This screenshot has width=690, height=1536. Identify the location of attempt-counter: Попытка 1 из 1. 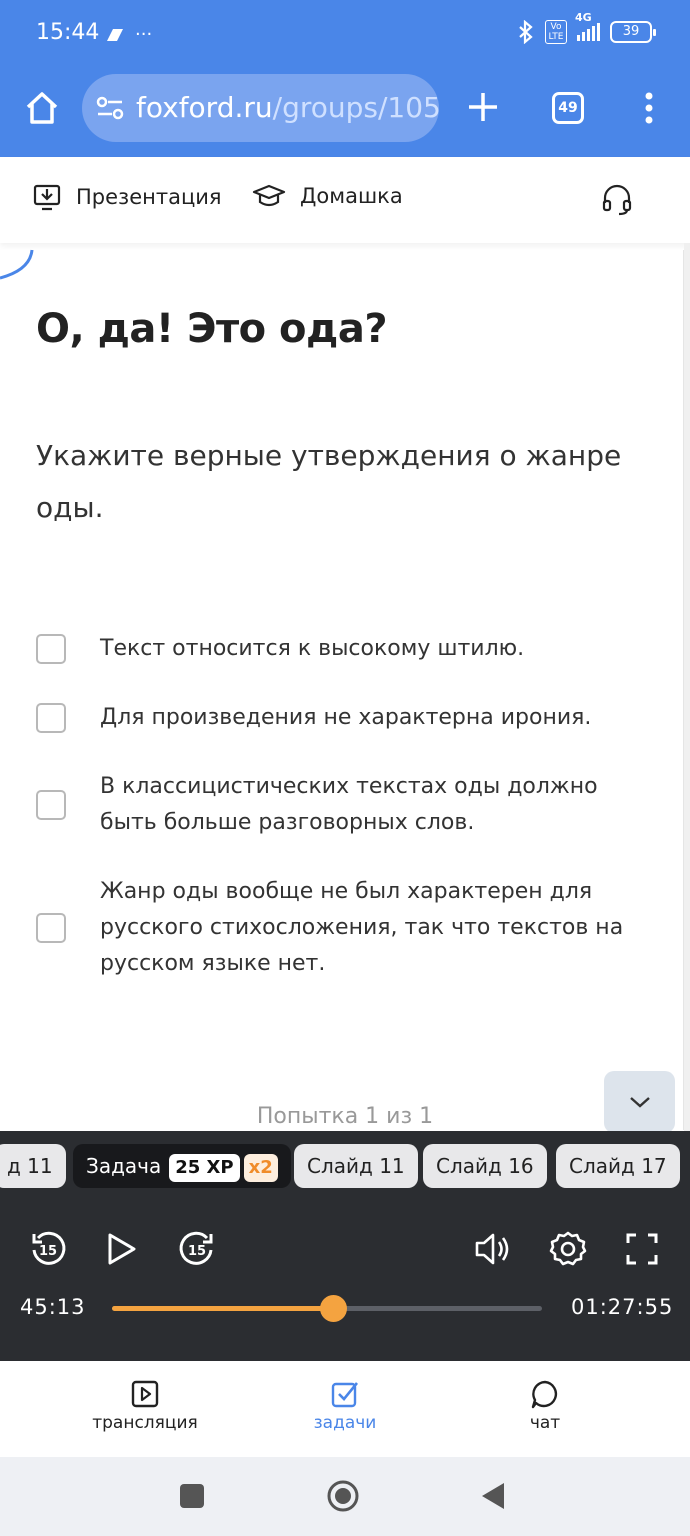
(345, 1116).